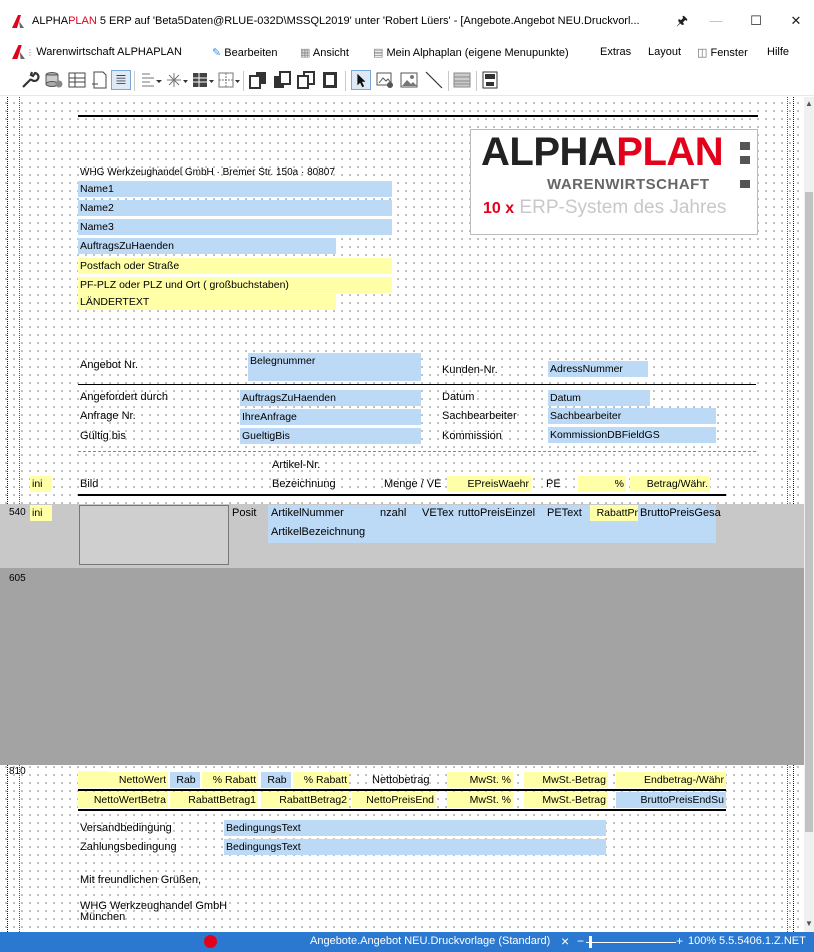 The image size is (814, 952). I want to click on label-angebot-nr: Angebot Nr., so click(109, 365).